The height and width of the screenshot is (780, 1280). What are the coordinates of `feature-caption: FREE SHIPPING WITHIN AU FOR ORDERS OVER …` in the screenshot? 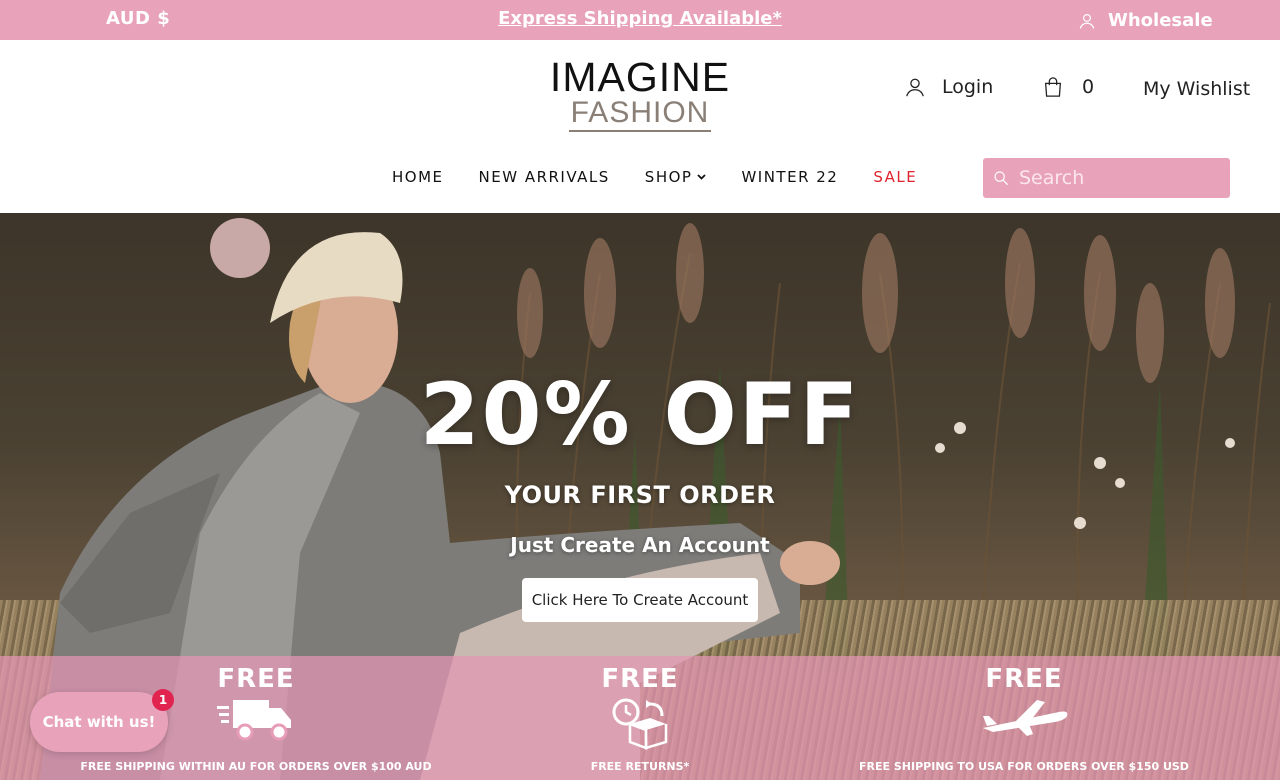 It's located at (256, 766).